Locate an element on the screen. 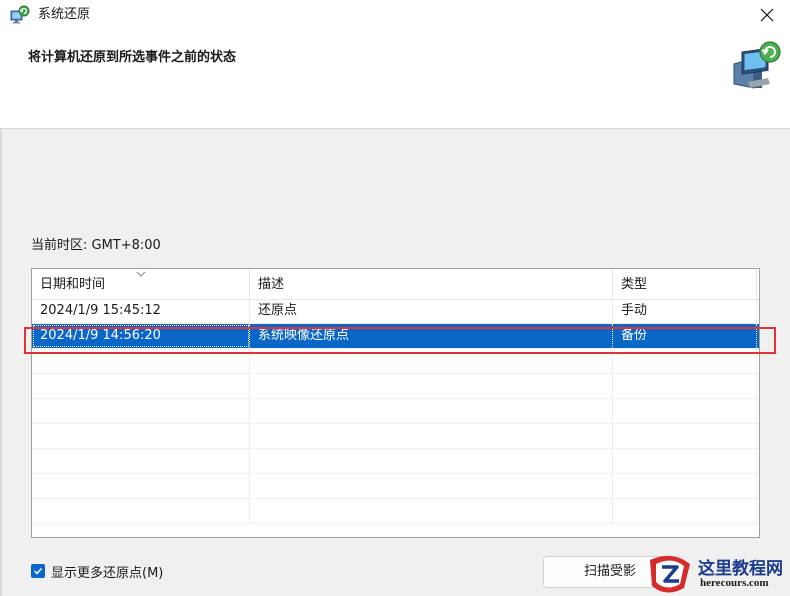 This screenshot has width=790, height=596. page-heading: 将计算机还原到所选事件之前的状态 is located at coordinates (132, 57).